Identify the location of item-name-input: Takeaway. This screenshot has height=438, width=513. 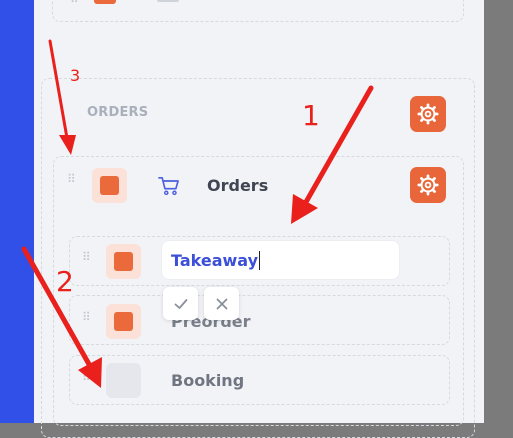
(280, 260).